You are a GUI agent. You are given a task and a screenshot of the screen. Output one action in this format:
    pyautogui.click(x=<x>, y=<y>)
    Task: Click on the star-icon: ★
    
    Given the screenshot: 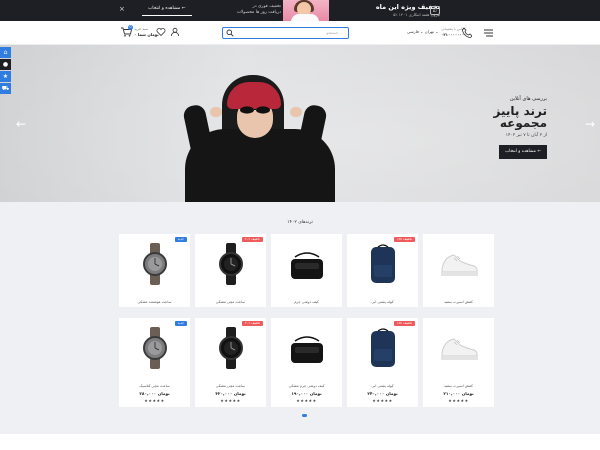 What is the action you would take?
    pyautogui.click(x=5, y=76)
    